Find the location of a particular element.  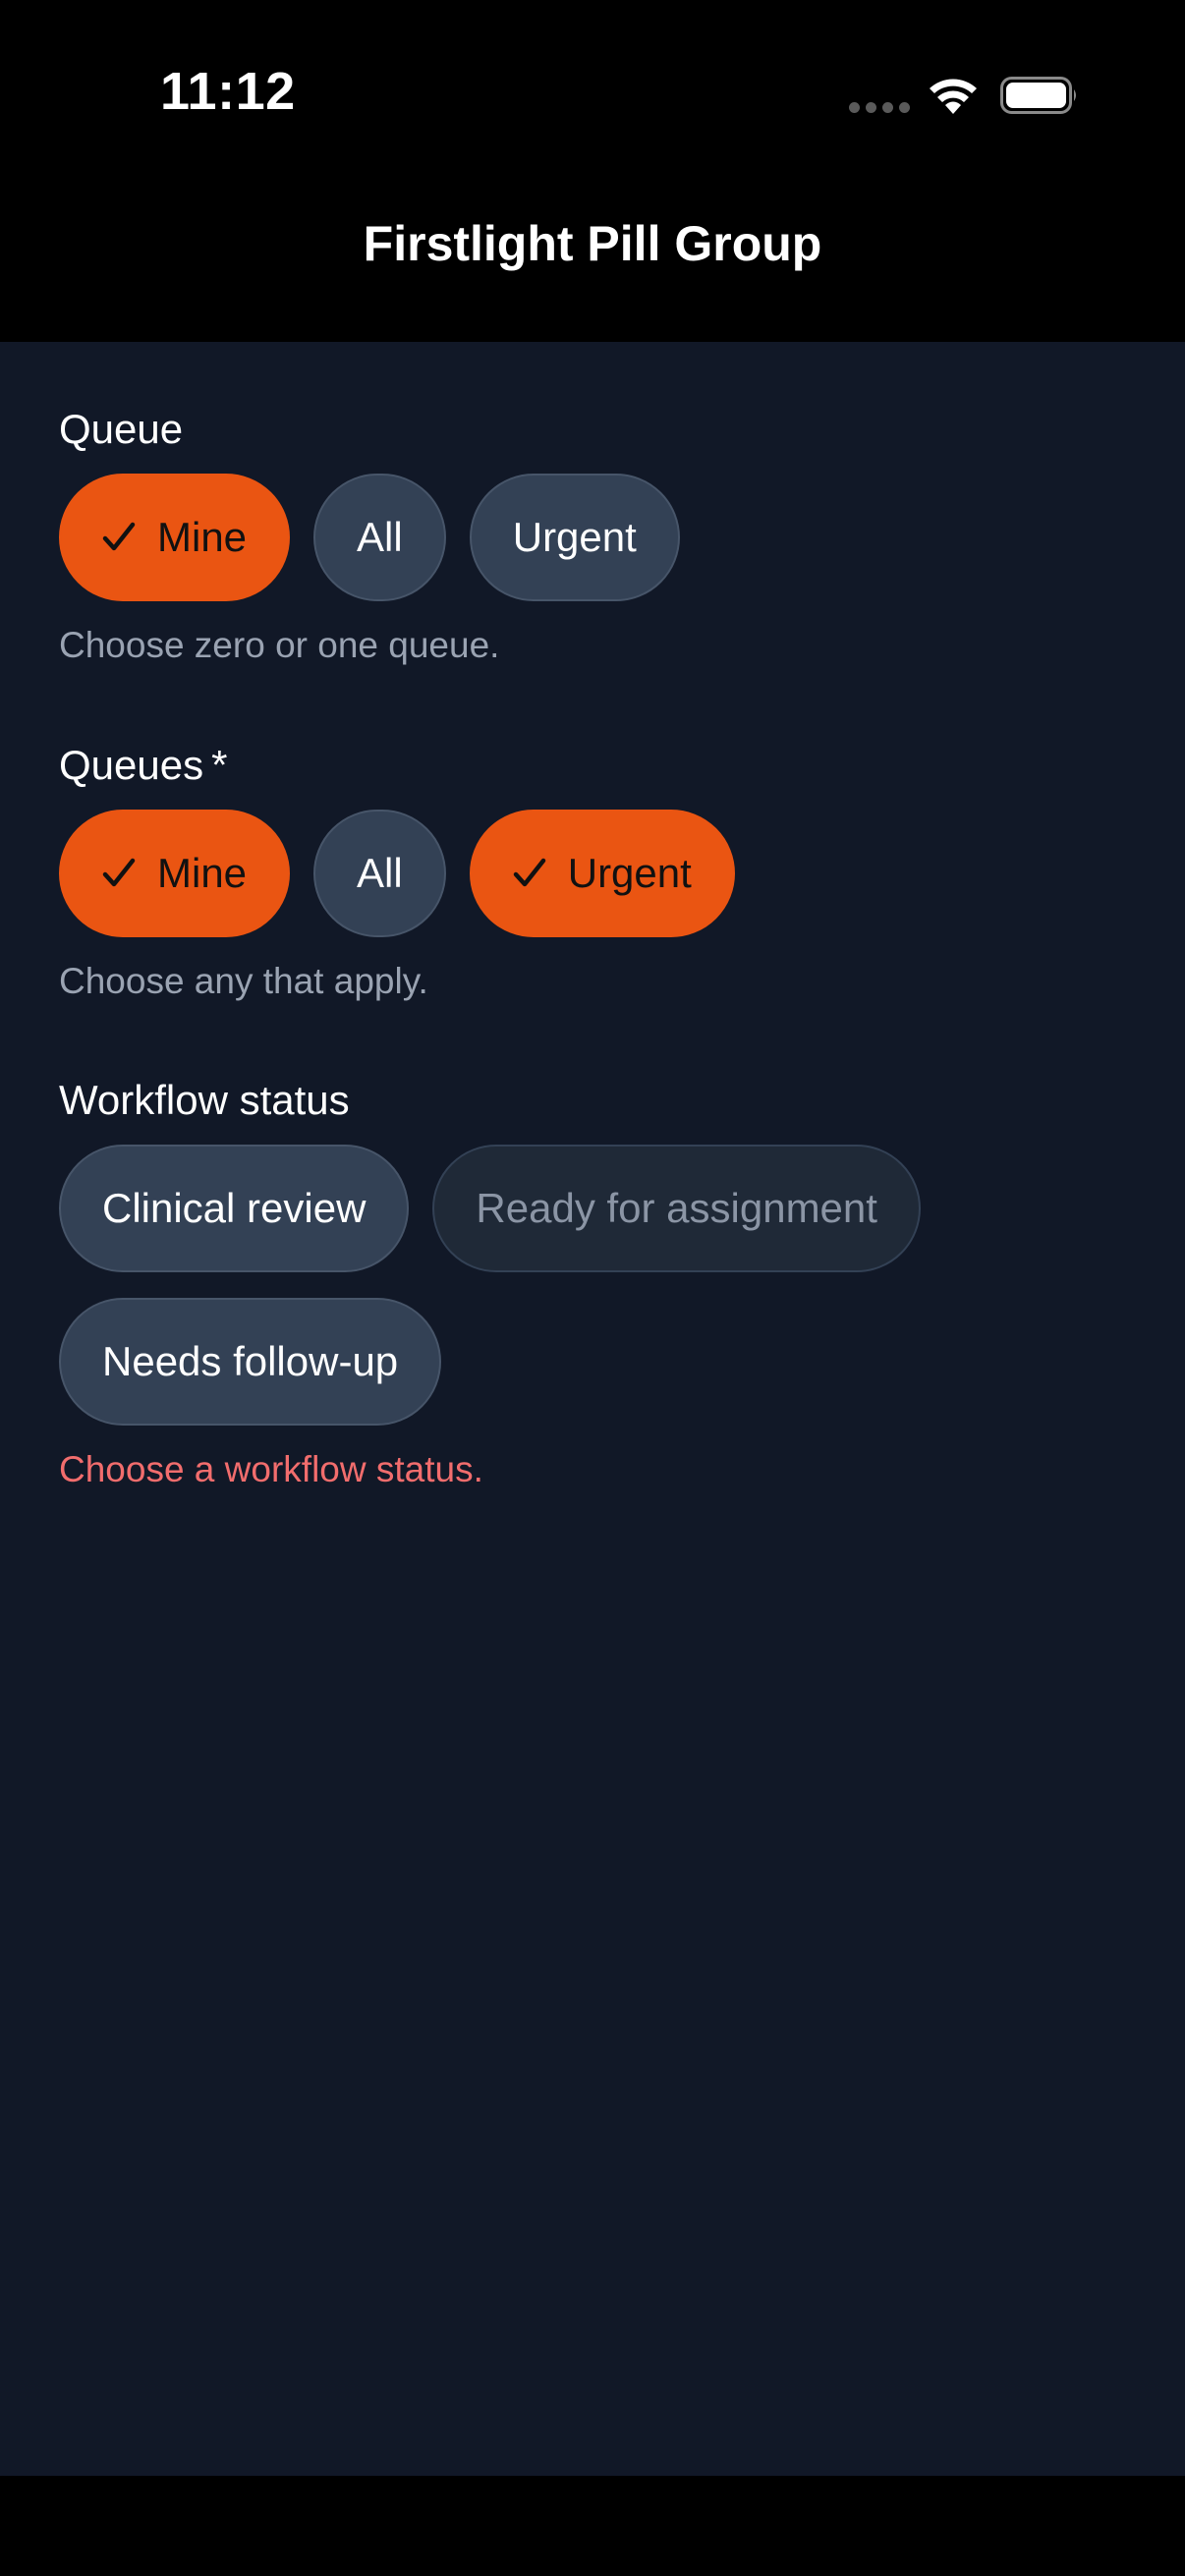

navigation-bar: Firstlight Pill Group is located at coordinates (592, 267).